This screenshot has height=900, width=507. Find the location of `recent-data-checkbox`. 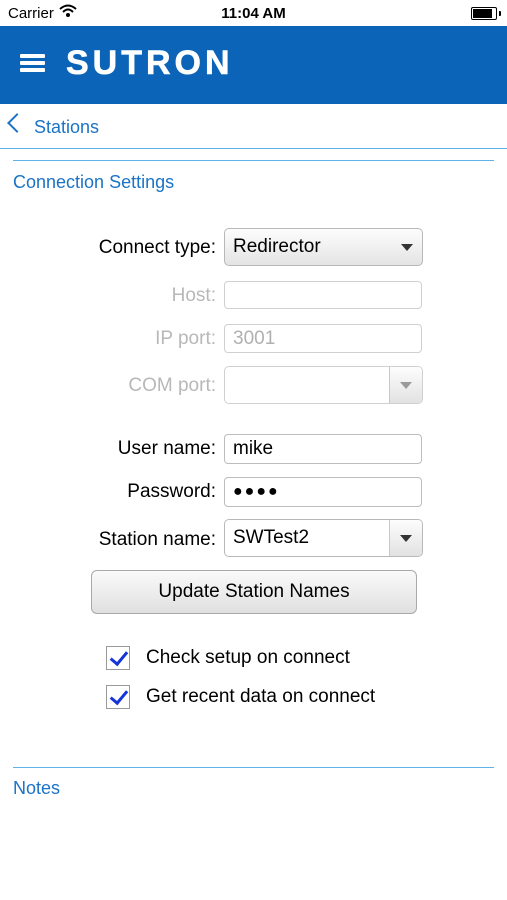

recent-data-checkbox is located at coordinates (118, 697).